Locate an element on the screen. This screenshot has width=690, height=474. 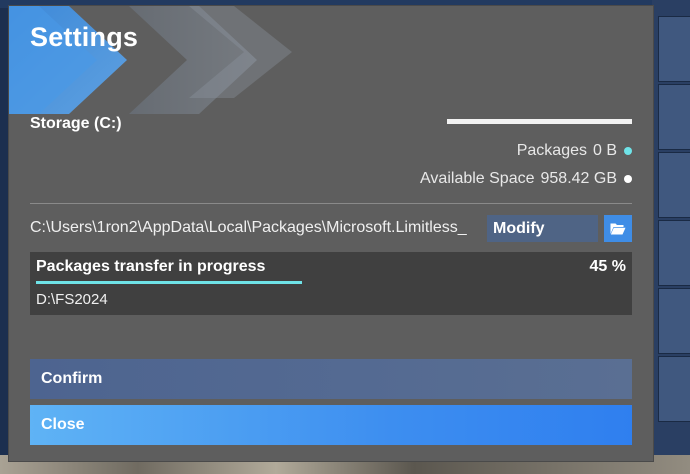
packages-legend-dot-icon is located at coordinates (628, 151).